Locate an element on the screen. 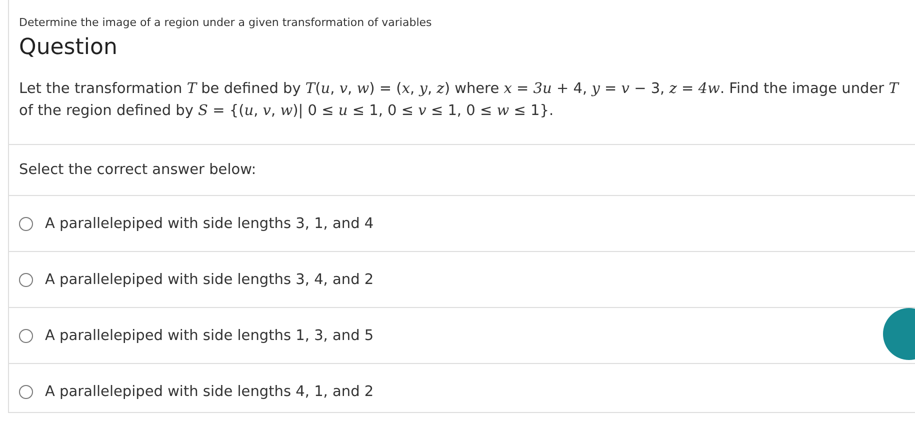  question-text: Let the transformation T be defined by T(u, v, w) = (x, y, z) where x = 3u + 4, y = v − 3, z = 4w. Find the image under T of the region defined by S = {(u, v, w)| 0 ≤ u ≤ 1, 0 ≤ v ≤ 1, 0 ≤ w ≤ 1}. is located at coordinates (459, 100).